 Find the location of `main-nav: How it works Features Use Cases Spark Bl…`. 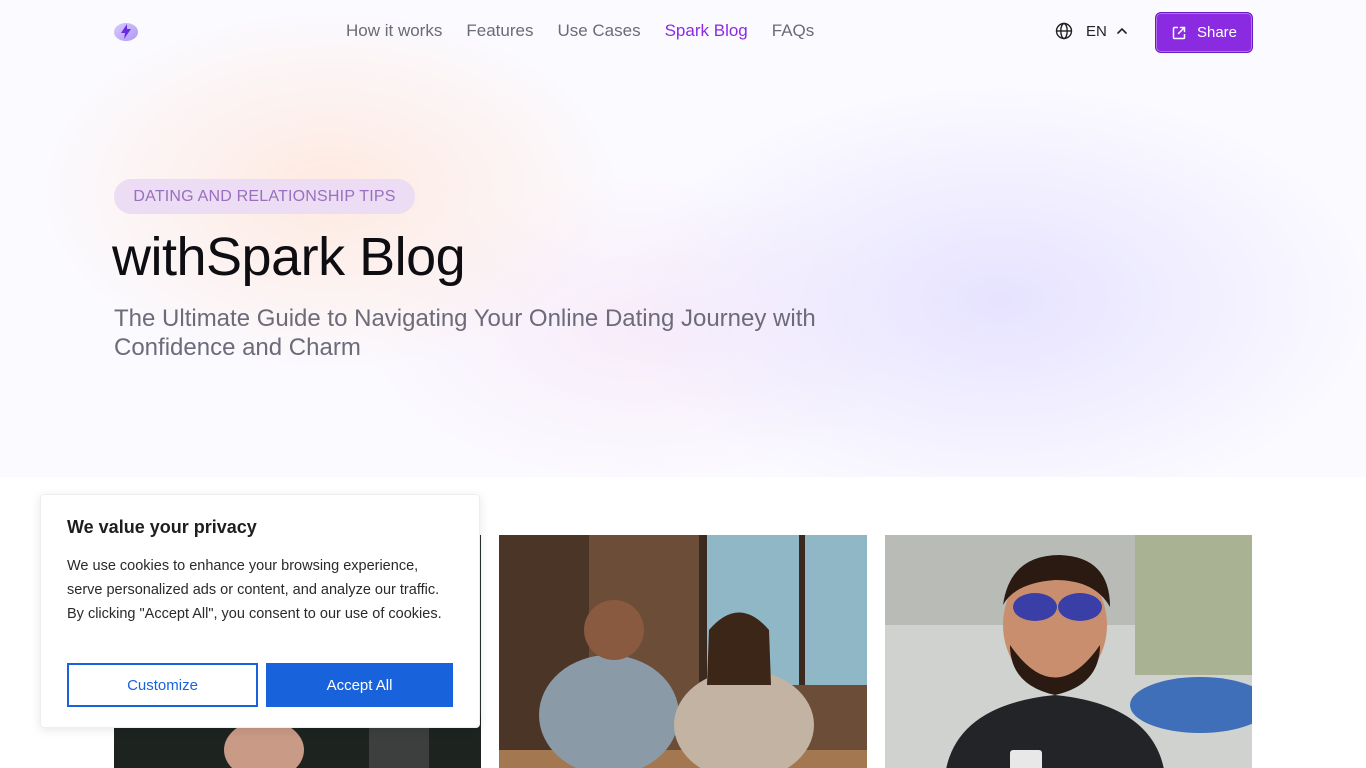

main-nav: How it works Features Use Cases Spark Bl… is located at coordinates (580, 31).